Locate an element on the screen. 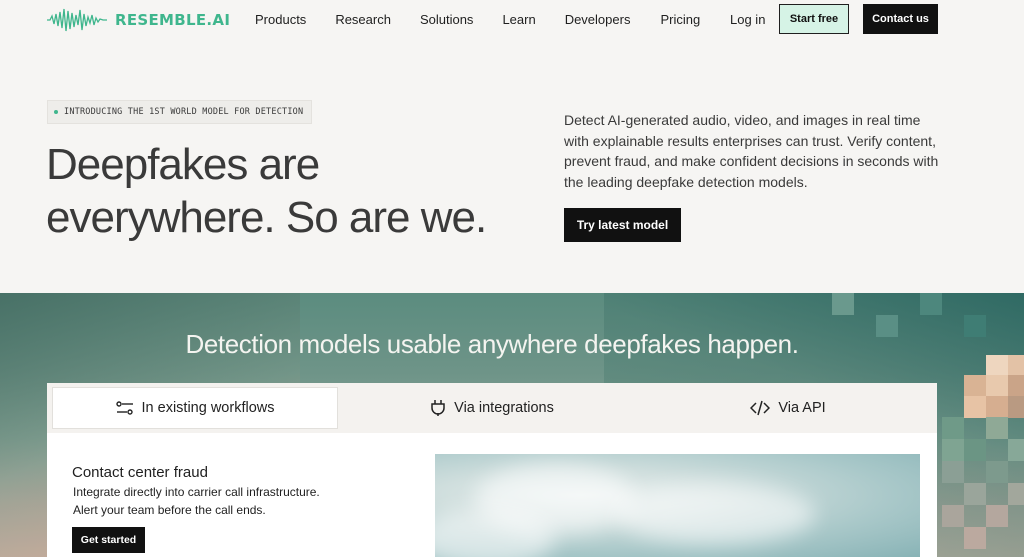 The height and width of the screenshot is (557, 1024). try-latest-model-button: Try latest model is located at coordinates (622, 225).